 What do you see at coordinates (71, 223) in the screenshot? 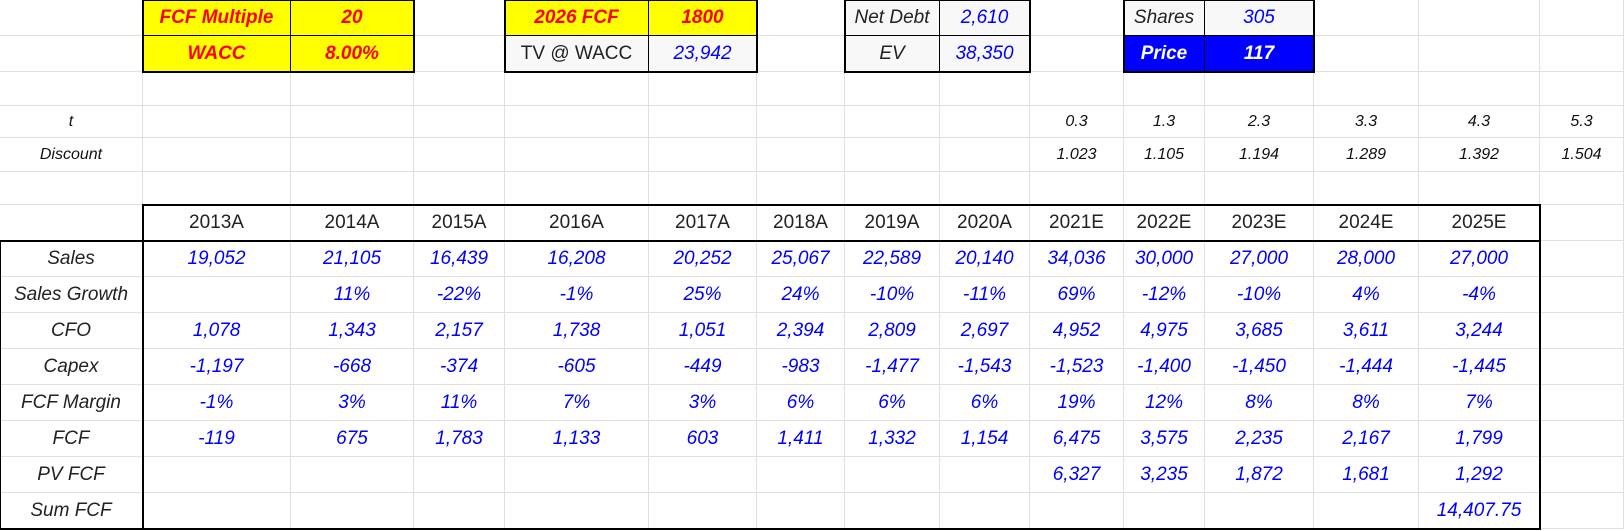
I see `cell-A7` at bounding box center [71, 223].